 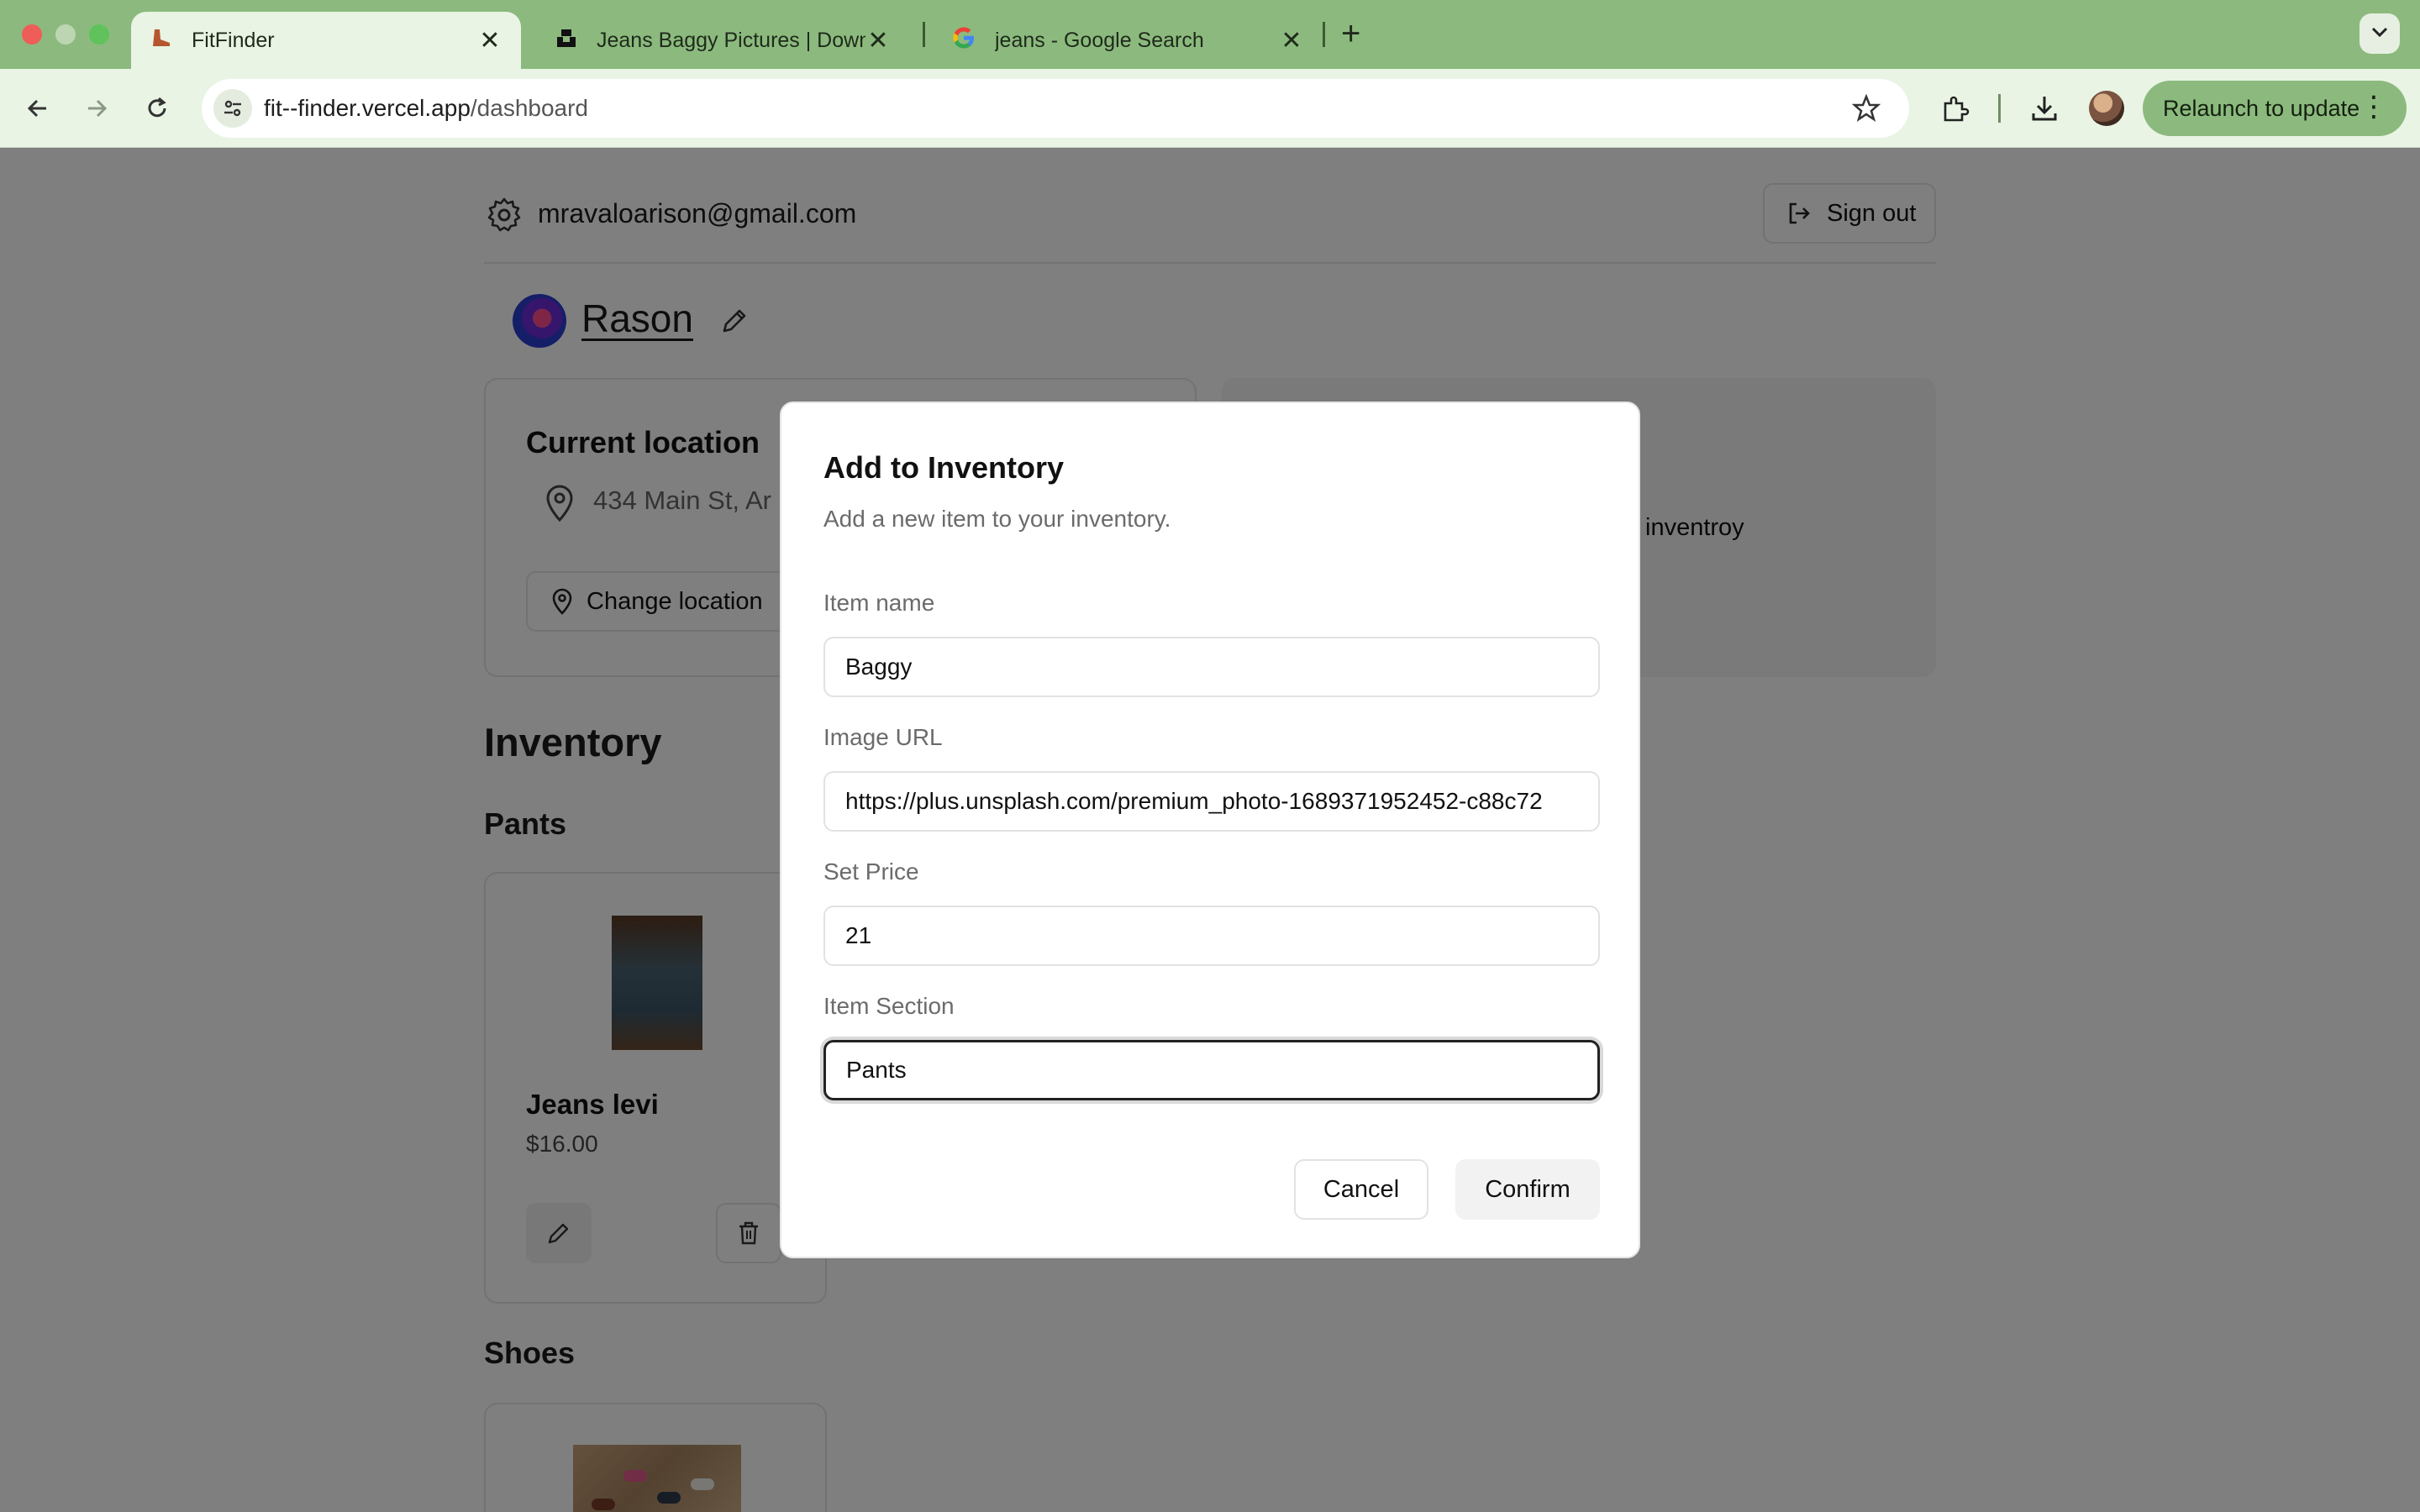 What do you see at coordinates (889, 1006) in the screenshot?
I see `item-section-label: Item Section` at bounding box center [889, 1006].